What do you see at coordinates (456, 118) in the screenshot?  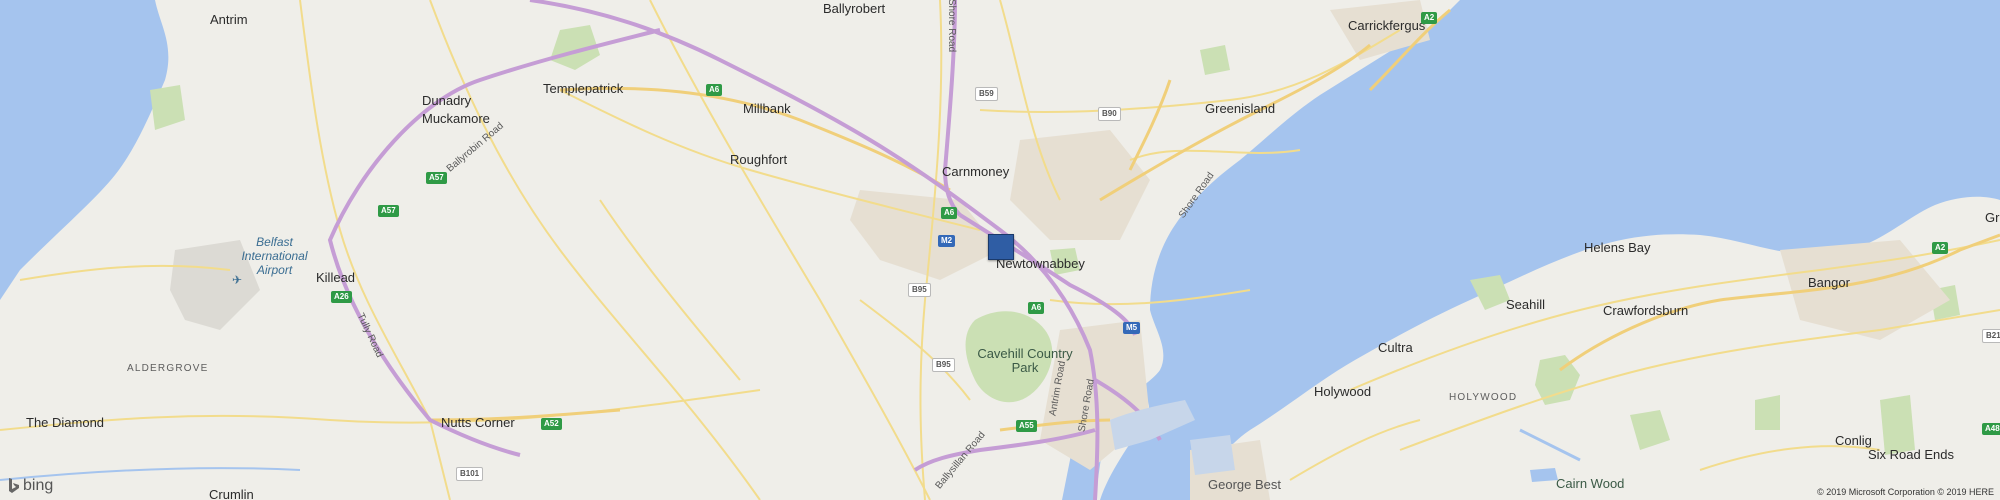 I see `place-label-muckamore: Muckamore` at bounding box center [456, 118].